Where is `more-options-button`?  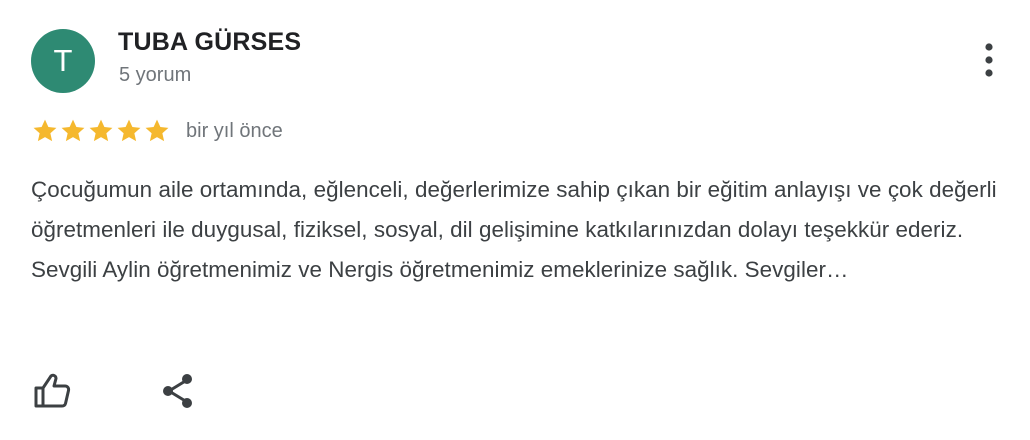 more-options-button is located at coordinates (989, 60).